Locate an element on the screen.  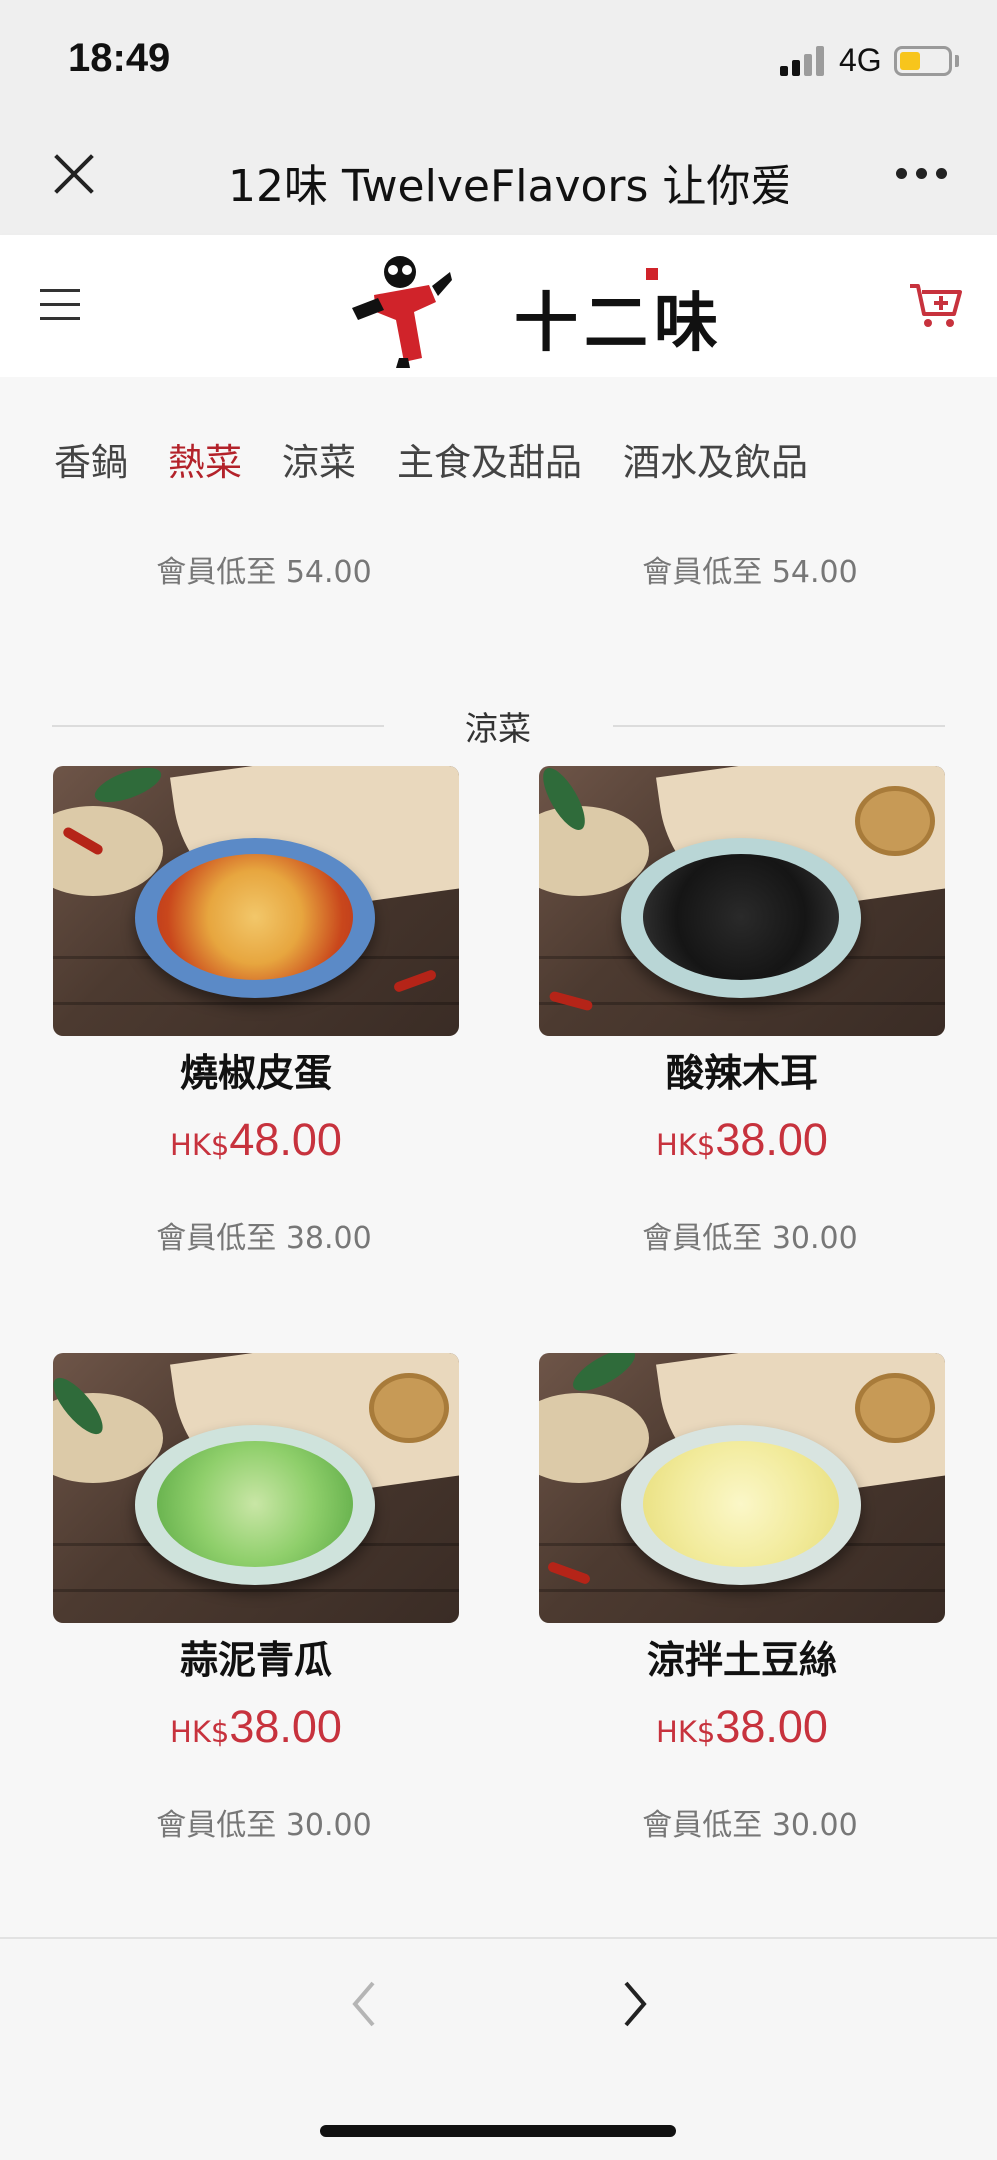
network-label: 4G is located at coordinates (860, 60).